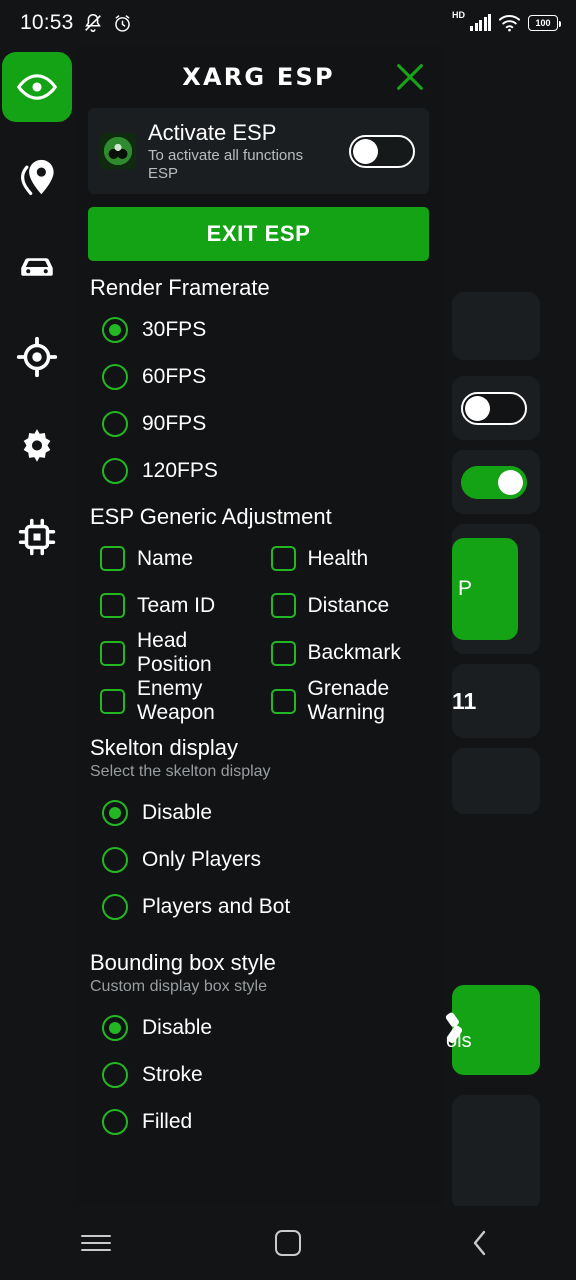 The width and height of the screenshot is (576, 1280). I want to click on background-tools-card: ols, so click(492, 1030).